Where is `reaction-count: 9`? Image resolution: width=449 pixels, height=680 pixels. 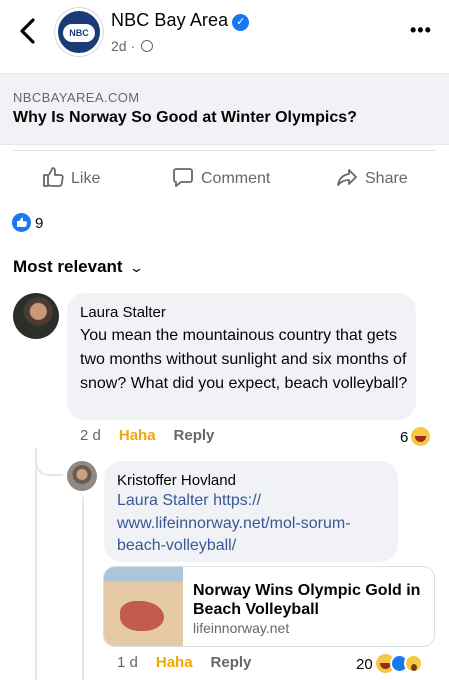
reaction-count: 9 is located at coordinates (39, 223).